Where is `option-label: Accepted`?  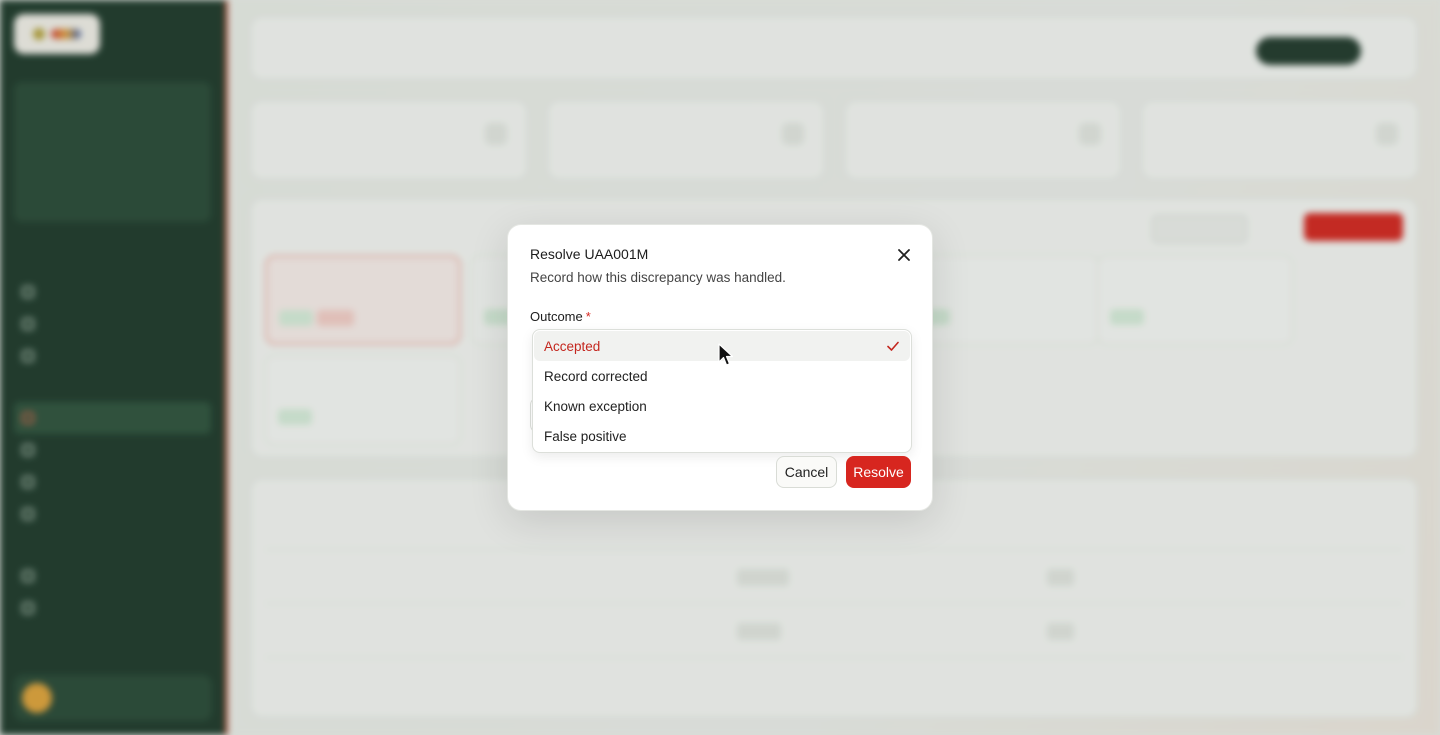
option-label: Accepted is located at coordinates (572, 346).